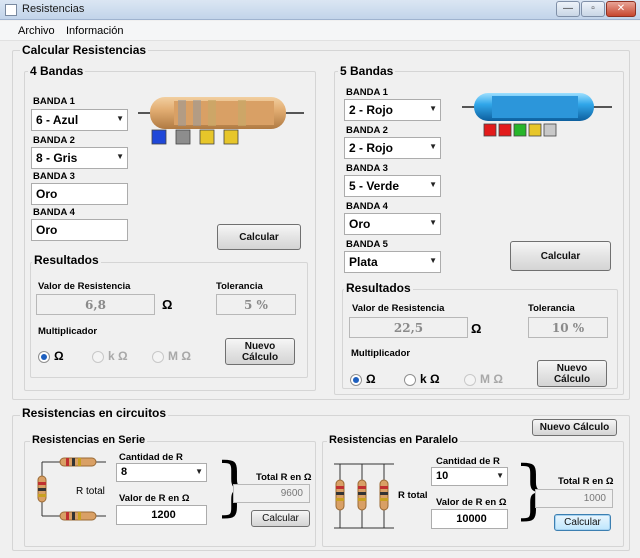  What do you see at coordinates (54, 176) in the screenshot?
I see `four-band3-label: BANDA 3` at bounding box center [54, 176].